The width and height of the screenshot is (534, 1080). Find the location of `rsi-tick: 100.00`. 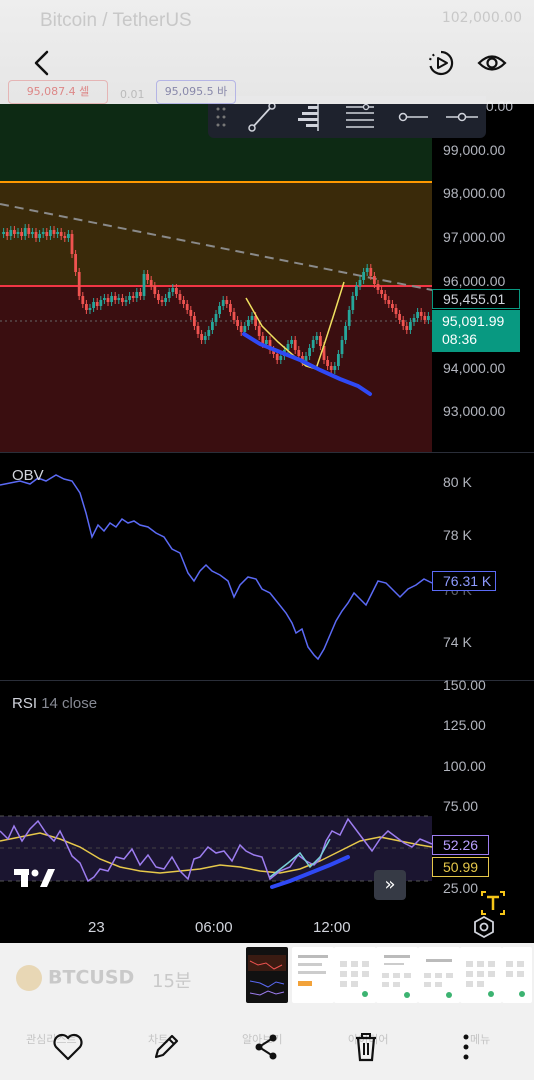

rsi-tick: 100.00 is located at coordinates (464, 766).